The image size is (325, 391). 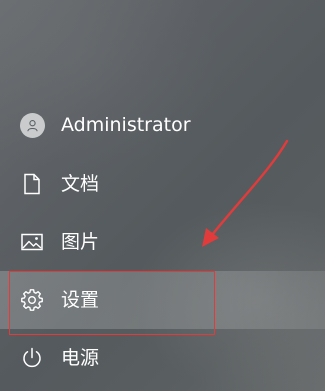 I want to click on power-item: 电源, so click(x=162, y=358).